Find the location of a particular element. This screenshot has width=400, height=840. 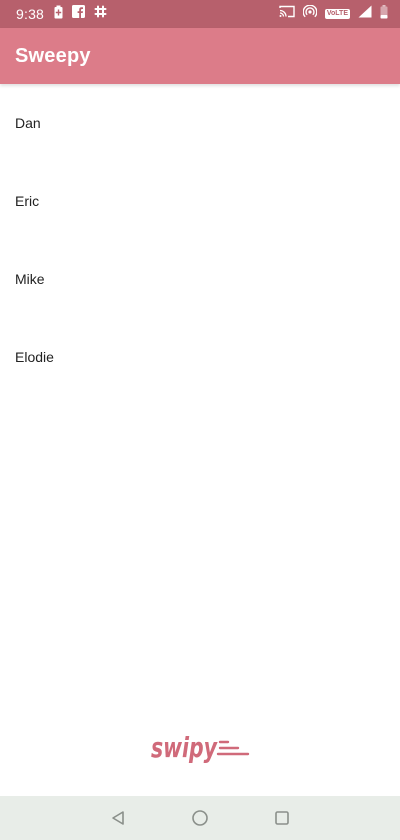

battery-saver-icon is located at coordinates (58, 14).